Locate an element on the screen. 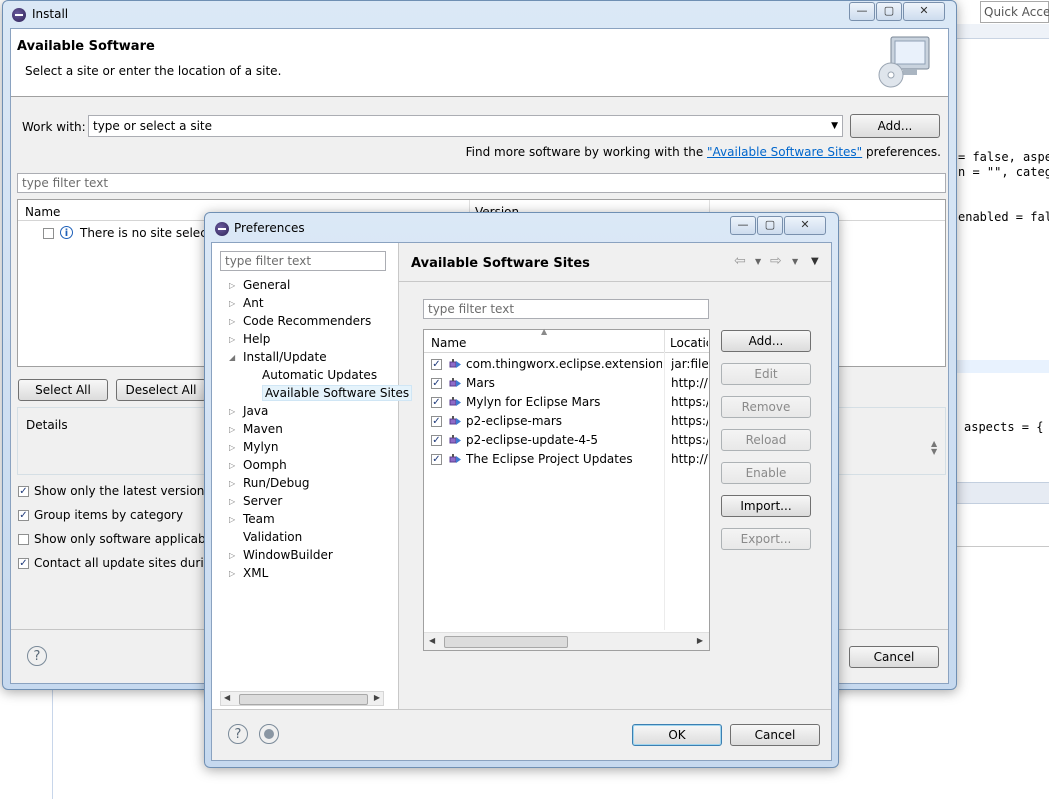  tree-item: ▷ Code Recommenders is located at coordinates (300, 321).